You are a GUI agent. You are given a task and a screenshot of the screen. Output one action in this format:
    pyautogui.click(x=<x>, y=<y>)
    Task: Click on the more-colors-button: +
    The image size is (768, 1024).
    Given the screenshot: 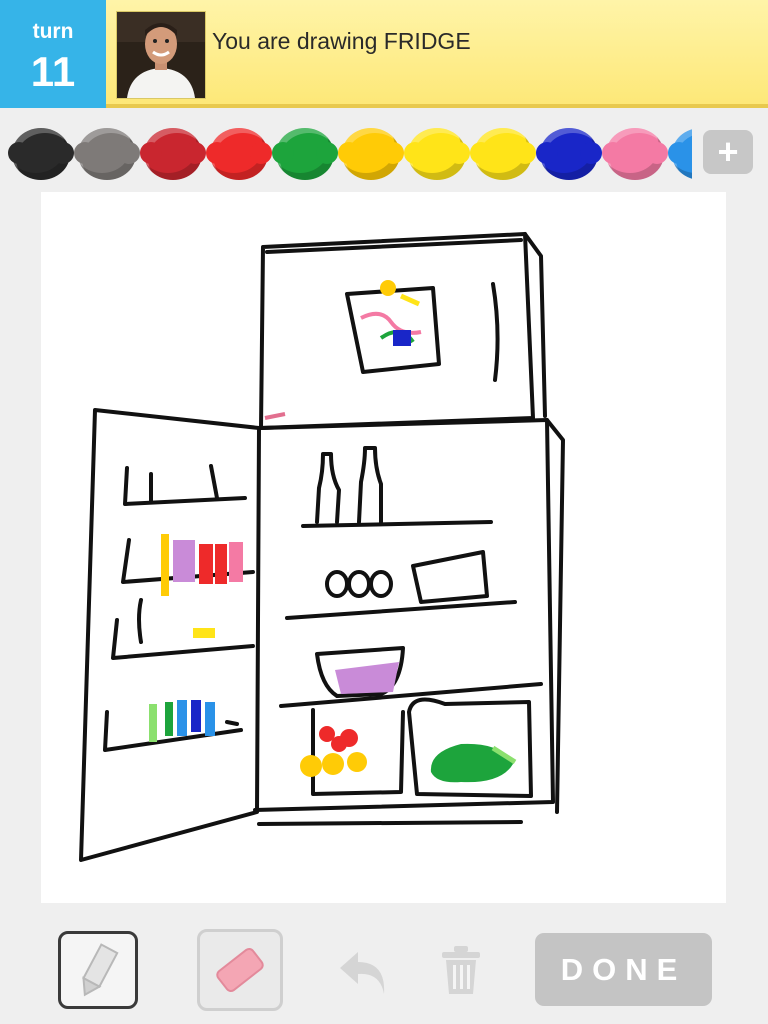 What is the action you would take?
    pyautogui.click(x=728, y=152)
    